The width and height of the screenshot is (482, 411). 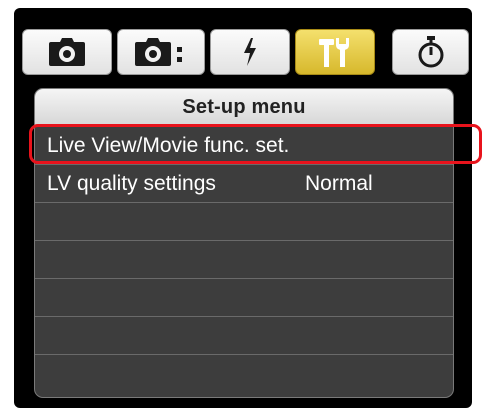 I want to click on flash-icon, so click(x=250, y=52).